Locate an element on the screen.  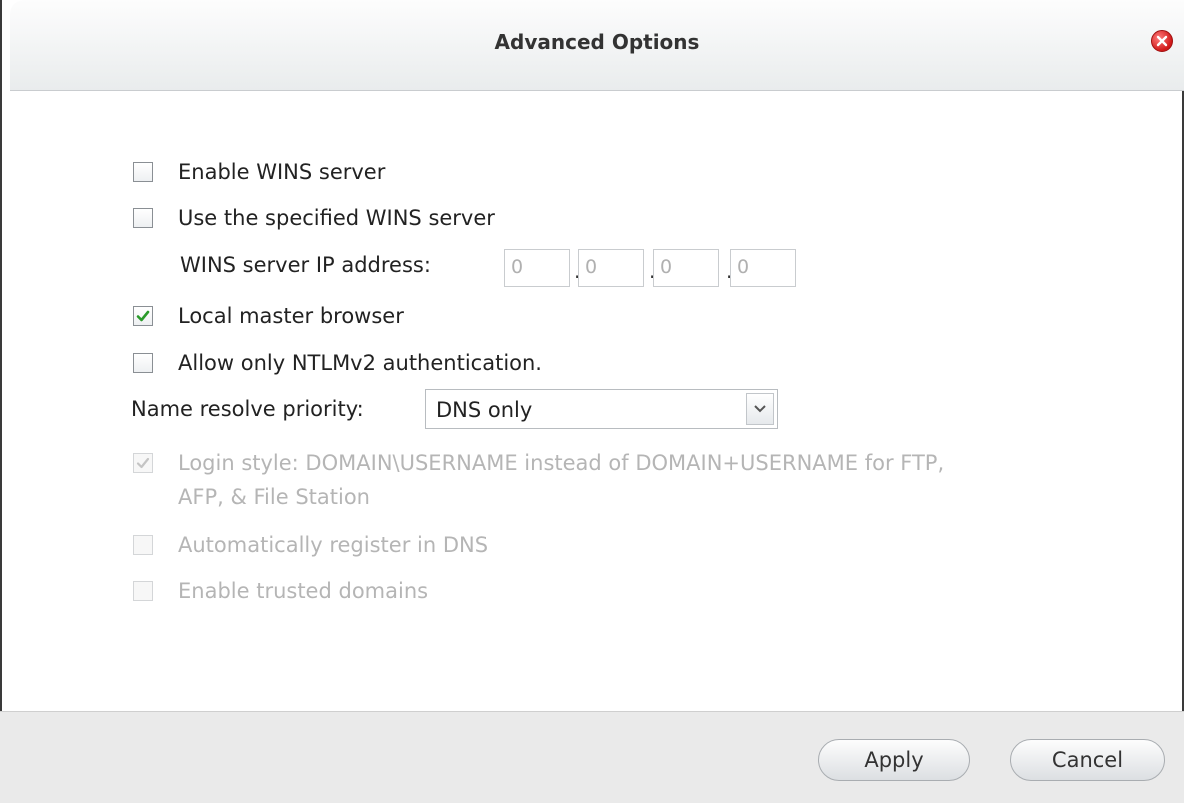
use-specified-wins-row: Use the specified WINS server is located at coordinates (314, 218).